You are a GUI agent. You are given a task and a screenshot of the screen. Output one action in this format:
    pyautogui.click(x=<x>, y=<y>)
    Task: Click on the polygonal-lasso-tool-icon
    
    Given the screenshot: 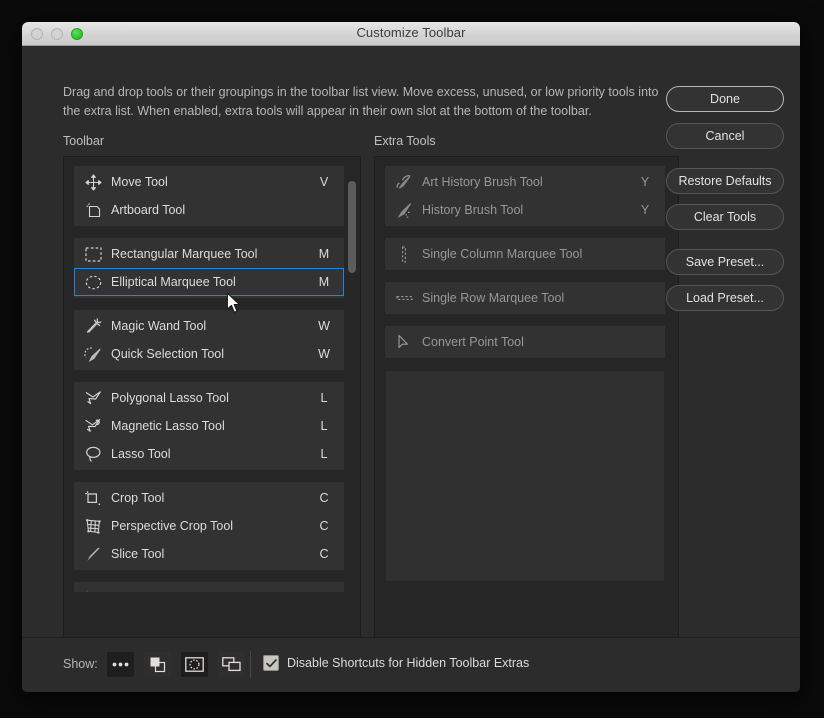 What is the action you would take?
    pyautogui.click(x=93, y=398)
    